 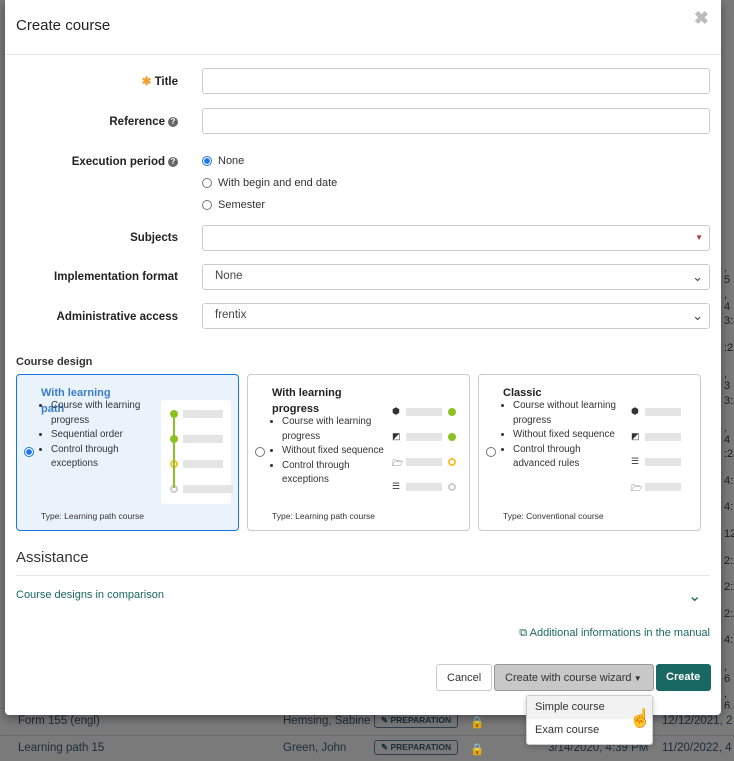 I want to click on subjects-label: Subjects, so click(x=154, y=238).